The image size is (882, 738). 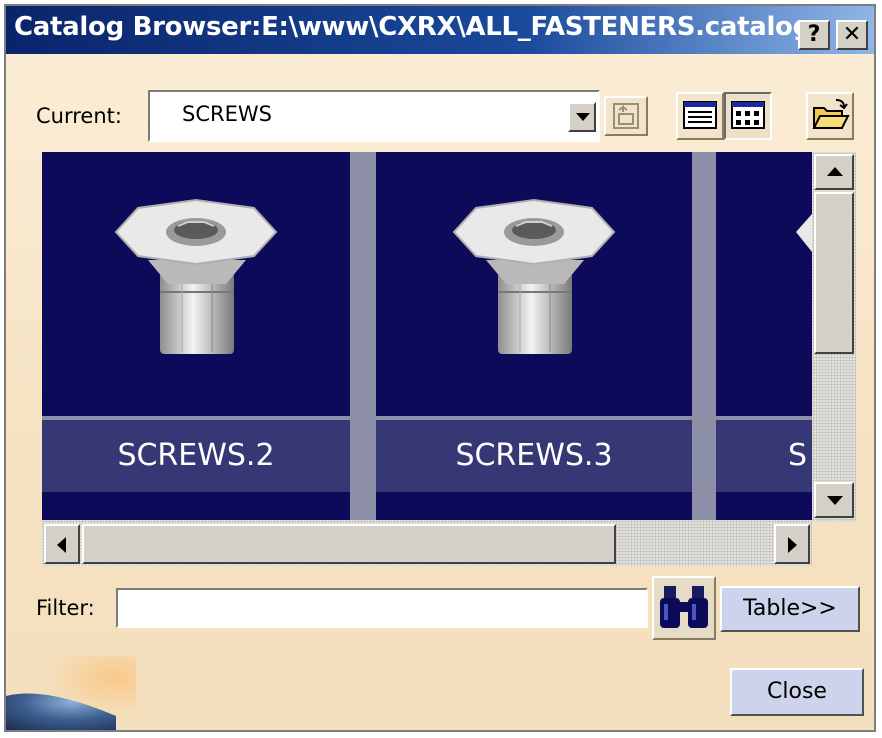 I want to click on table-button: Table>>, so click(x=790, y=609).